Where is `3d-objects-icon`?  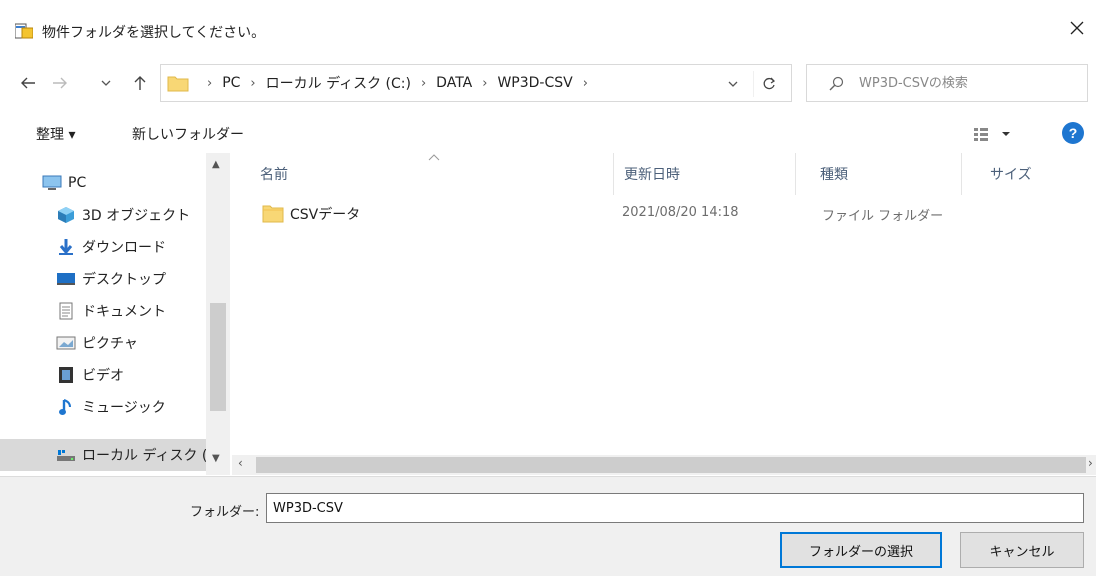 3d-objects-icon is located at coordinates (66, 215).